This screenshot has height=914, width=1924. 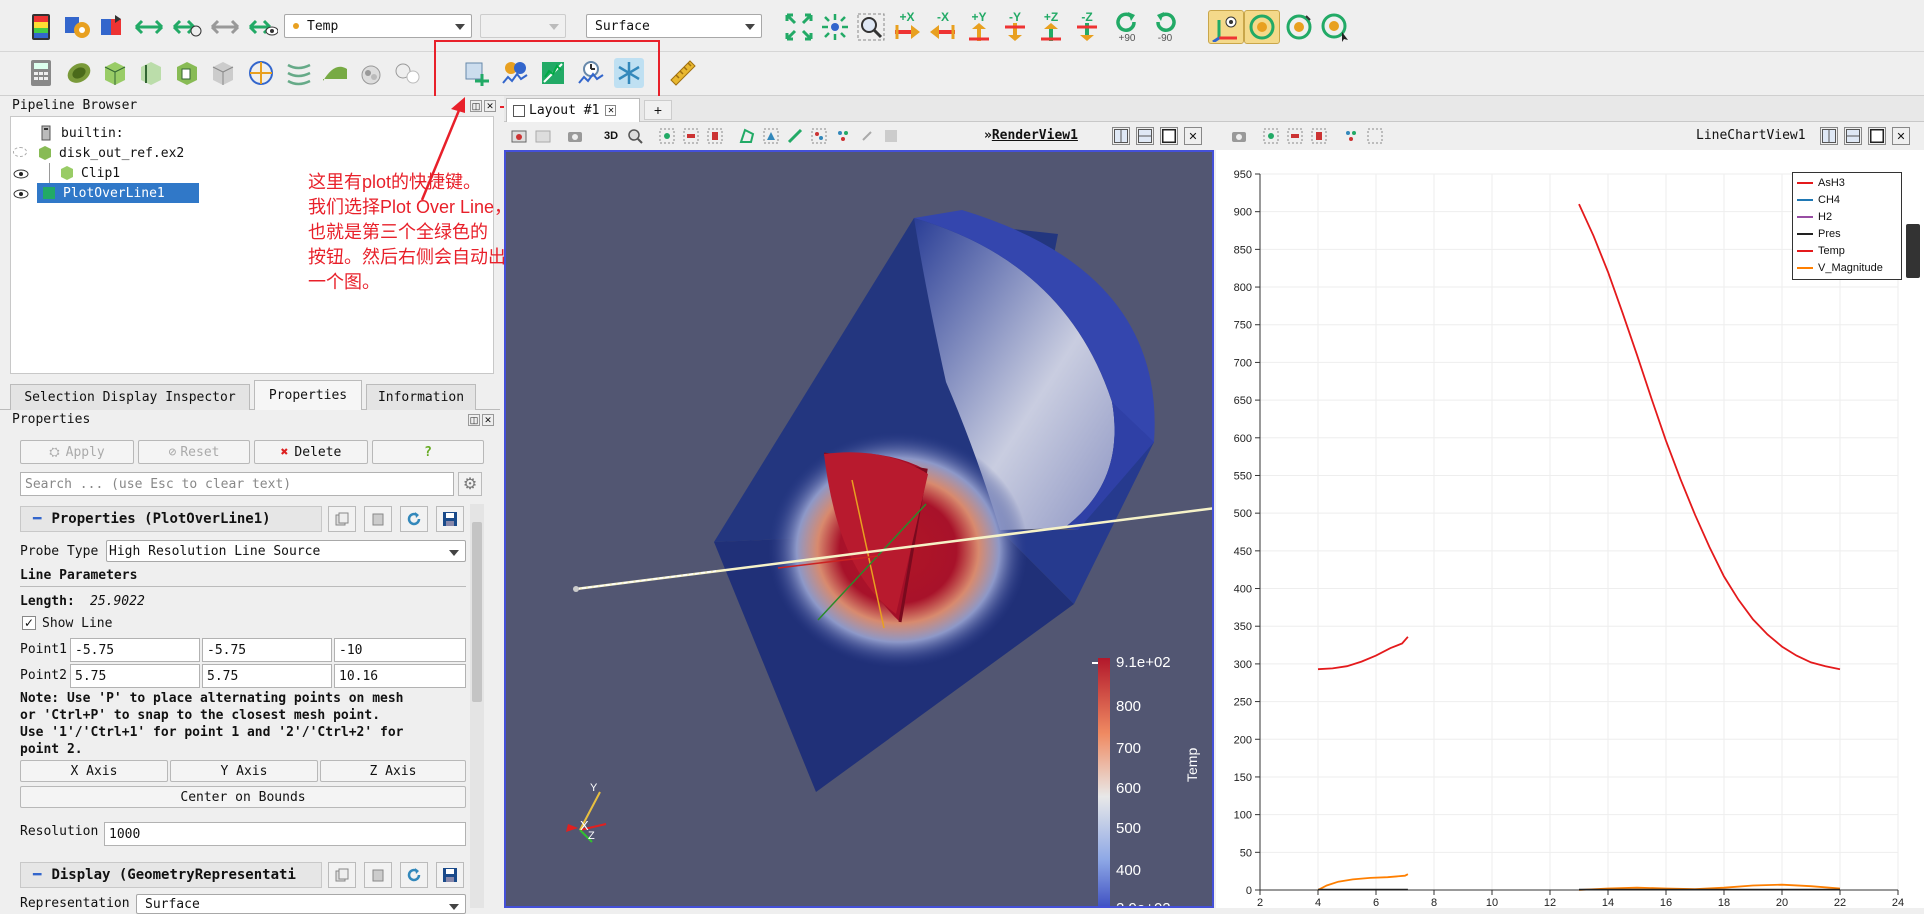 What do you see at coordinates (1335, 27) in the screenshot?
I see `pick-center-icon` at bounding box center [1335, 27].